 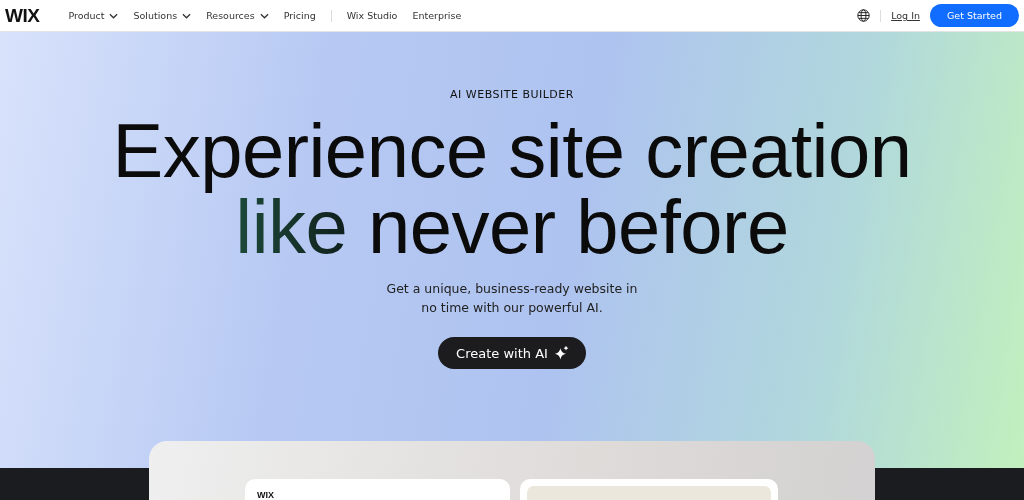 What do you see at coordinates (237, 15) in the screenshot?
I see `nav-link: Resources` at bounding box center [237, 15].